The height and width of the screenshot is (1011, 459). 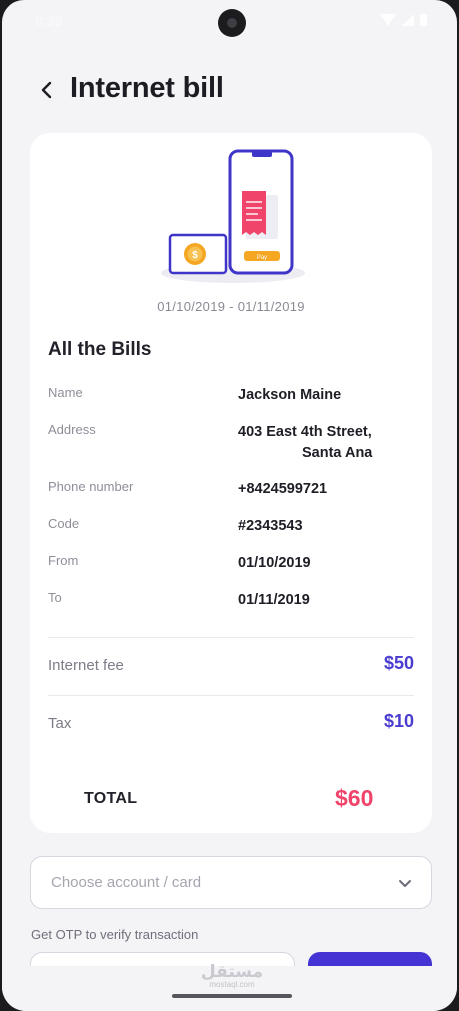 I want to click on detail-label: Phone number, so click(x=91, y=486).